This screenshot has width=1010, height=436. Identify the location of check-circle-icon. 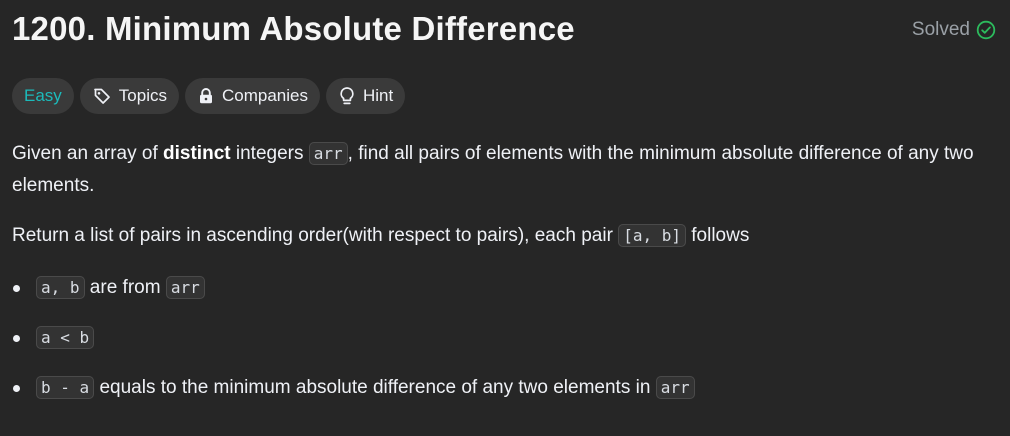
(986, 30).